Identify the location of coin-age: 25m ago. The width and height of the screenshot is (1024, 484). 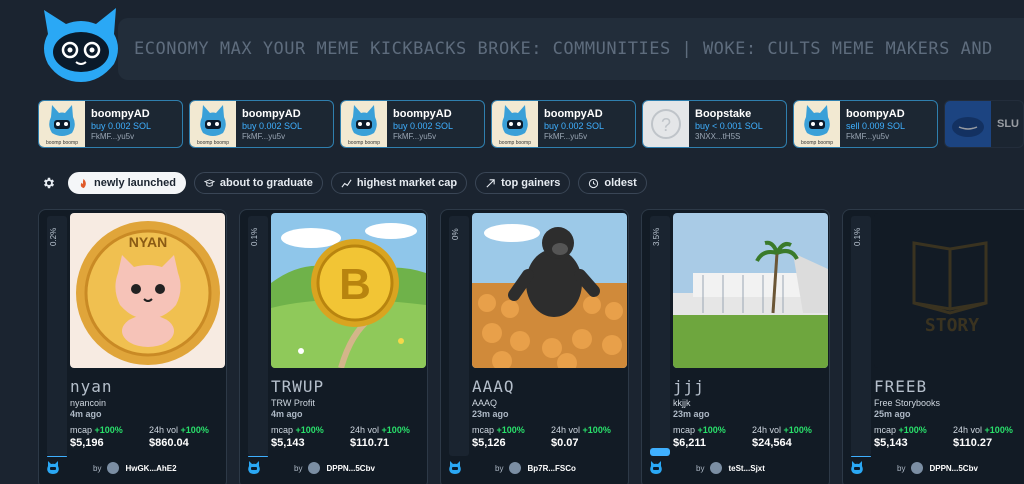
(892, 414).